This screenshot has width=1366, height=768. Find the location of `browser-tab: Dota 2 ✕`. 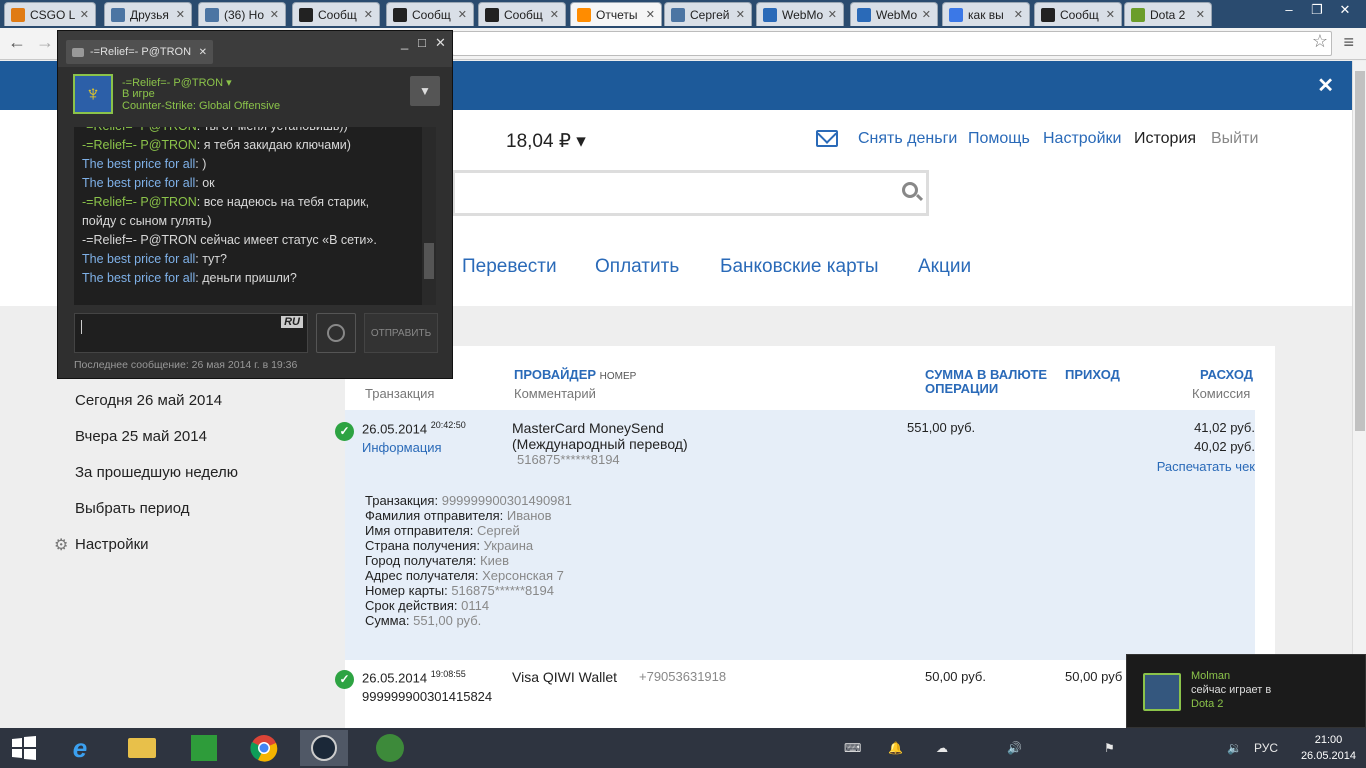

browser-tab: Dota 2 ✕ is located at coordinates (1168, 14).